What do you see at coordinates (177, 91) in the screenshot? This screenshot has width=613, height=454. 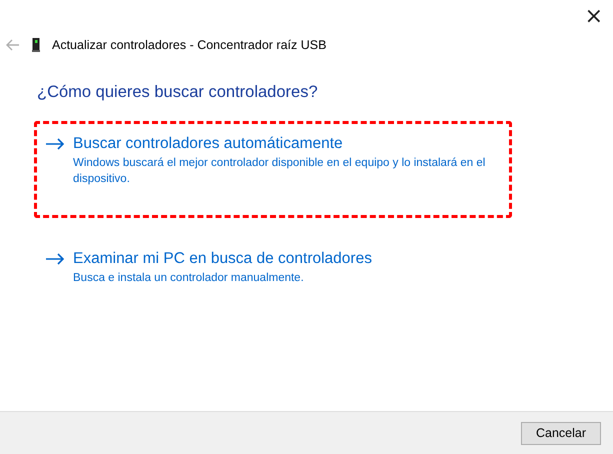 I see `question-heading: ¿Cómo quieres buscar controladores?` at bounding box center [177, 91].